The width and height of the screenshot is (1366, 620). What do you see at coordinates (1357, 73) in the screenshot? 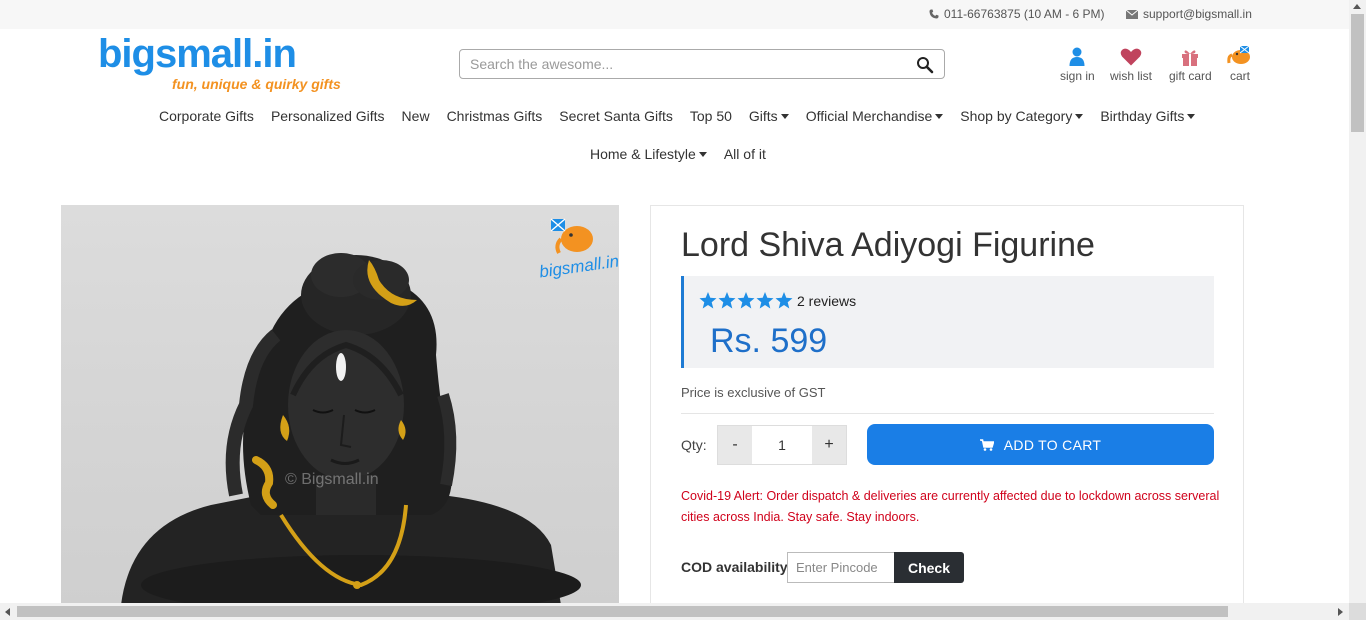
I see `vertical-scroll-thumb` at bounding box center [1357, 73].